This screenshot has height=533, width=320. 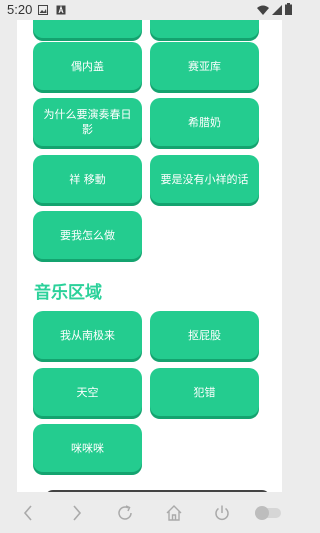 What do you see at coordinates (204, 335) in the screenshot?
I see `sound-button: 抠屁股` at bounding box center [204, 335].